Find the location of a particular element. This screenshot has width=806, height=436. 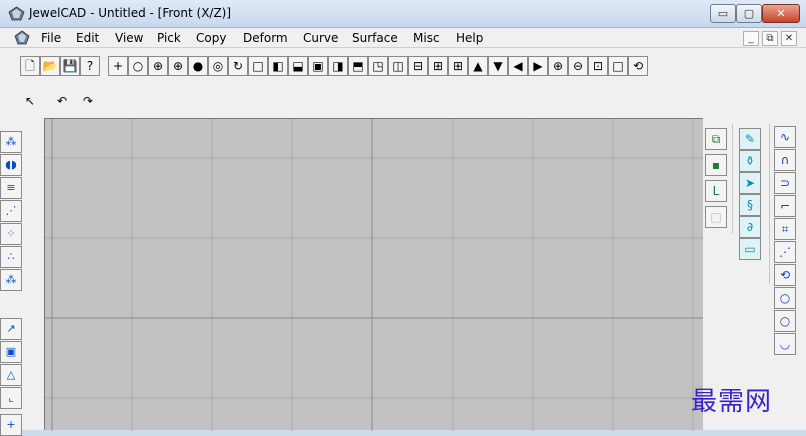

menu-misc: Misc is located at coordinates (426, 38).